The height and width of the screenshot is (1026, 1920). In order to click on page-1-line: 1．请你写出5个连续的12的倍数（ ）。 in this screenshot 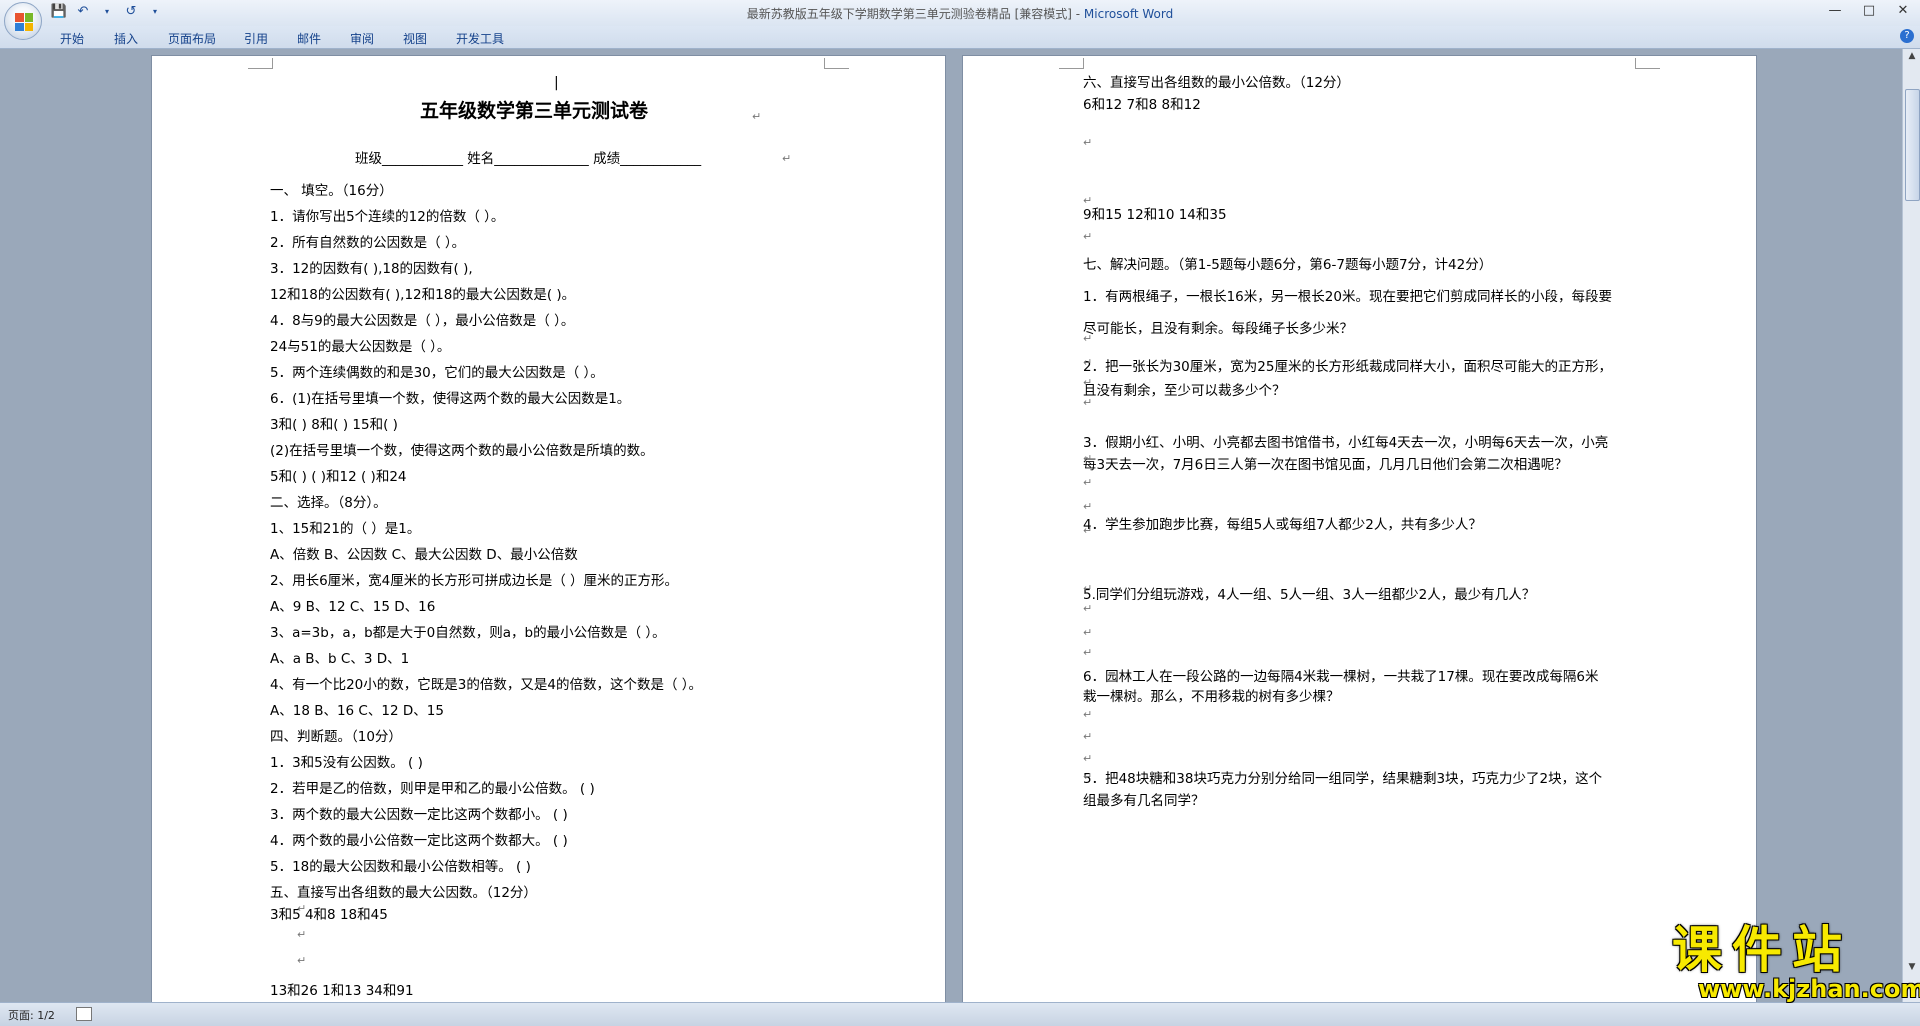, I will do `click(387, 217)`.